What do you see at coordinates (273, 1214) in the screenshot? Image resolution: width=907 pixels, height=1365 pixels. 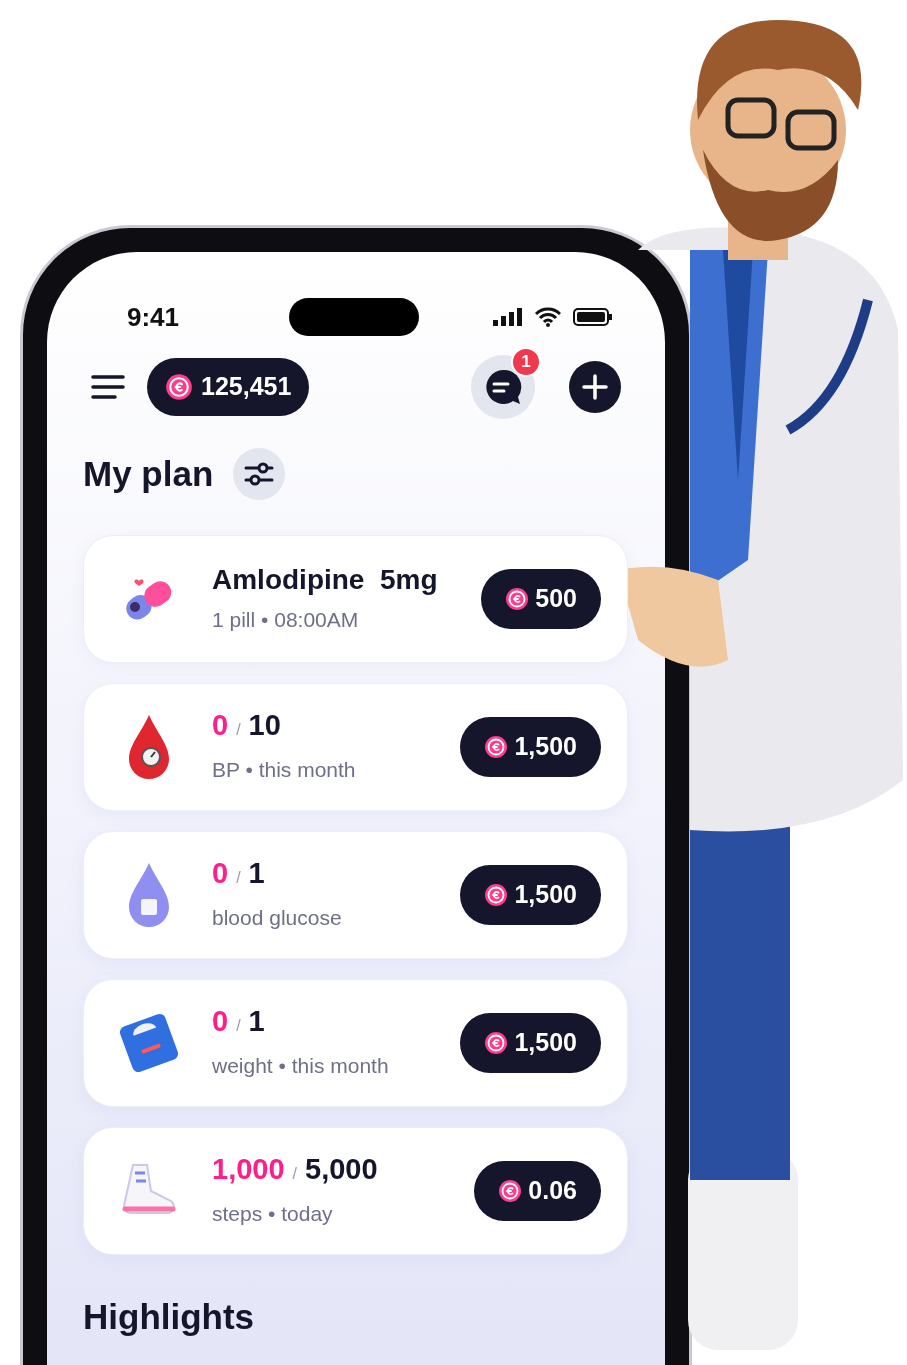 I see `item-subtitle: steps • today` at bounding box center [273, 1214].